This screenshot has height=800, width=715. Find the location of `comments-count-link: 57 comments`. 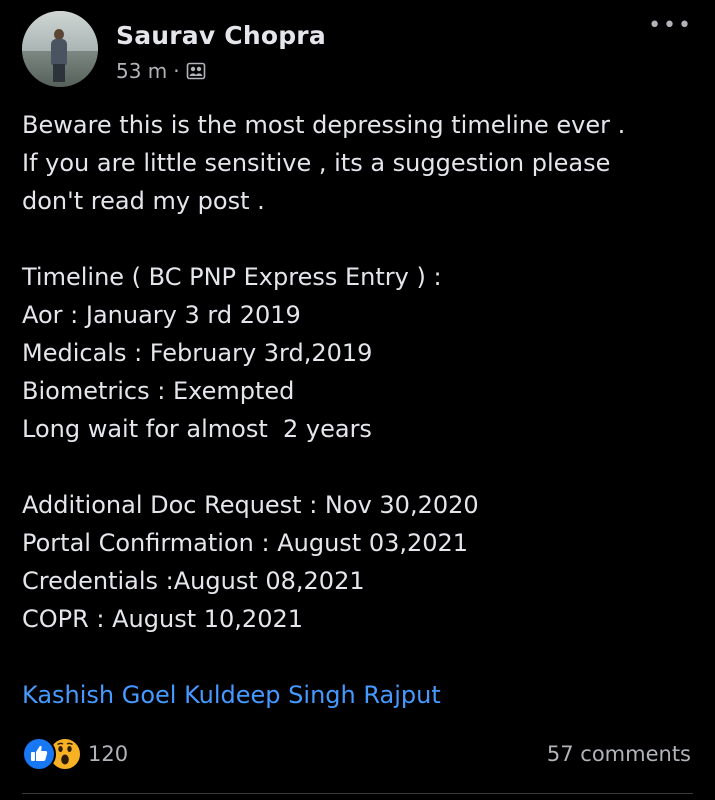

comments-count-link: 57 comments is located at coordinates (619, 754).